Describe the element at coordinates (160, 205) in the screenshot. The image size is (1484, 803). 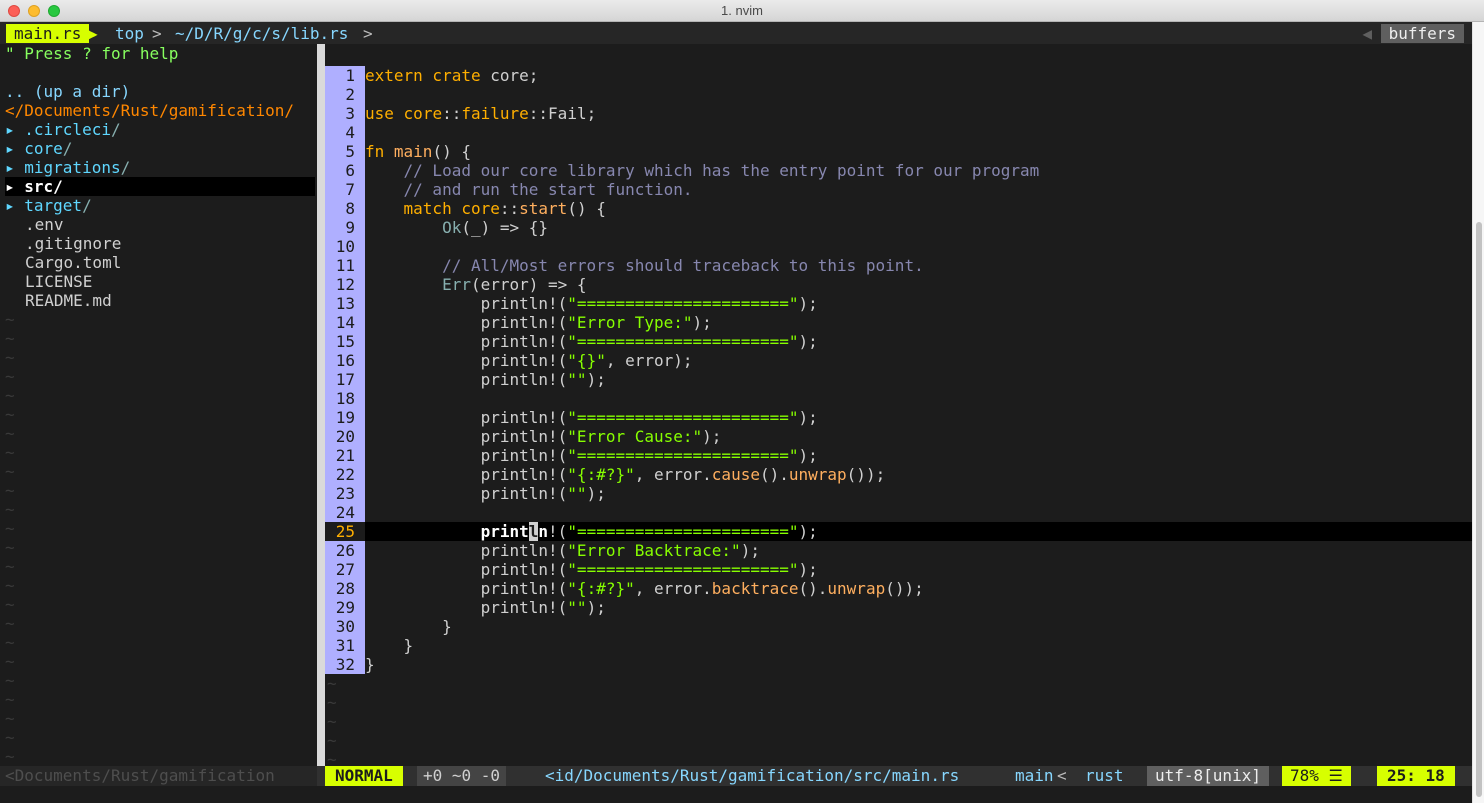
I see `tree-dir-target: ▸ target/` at that location.